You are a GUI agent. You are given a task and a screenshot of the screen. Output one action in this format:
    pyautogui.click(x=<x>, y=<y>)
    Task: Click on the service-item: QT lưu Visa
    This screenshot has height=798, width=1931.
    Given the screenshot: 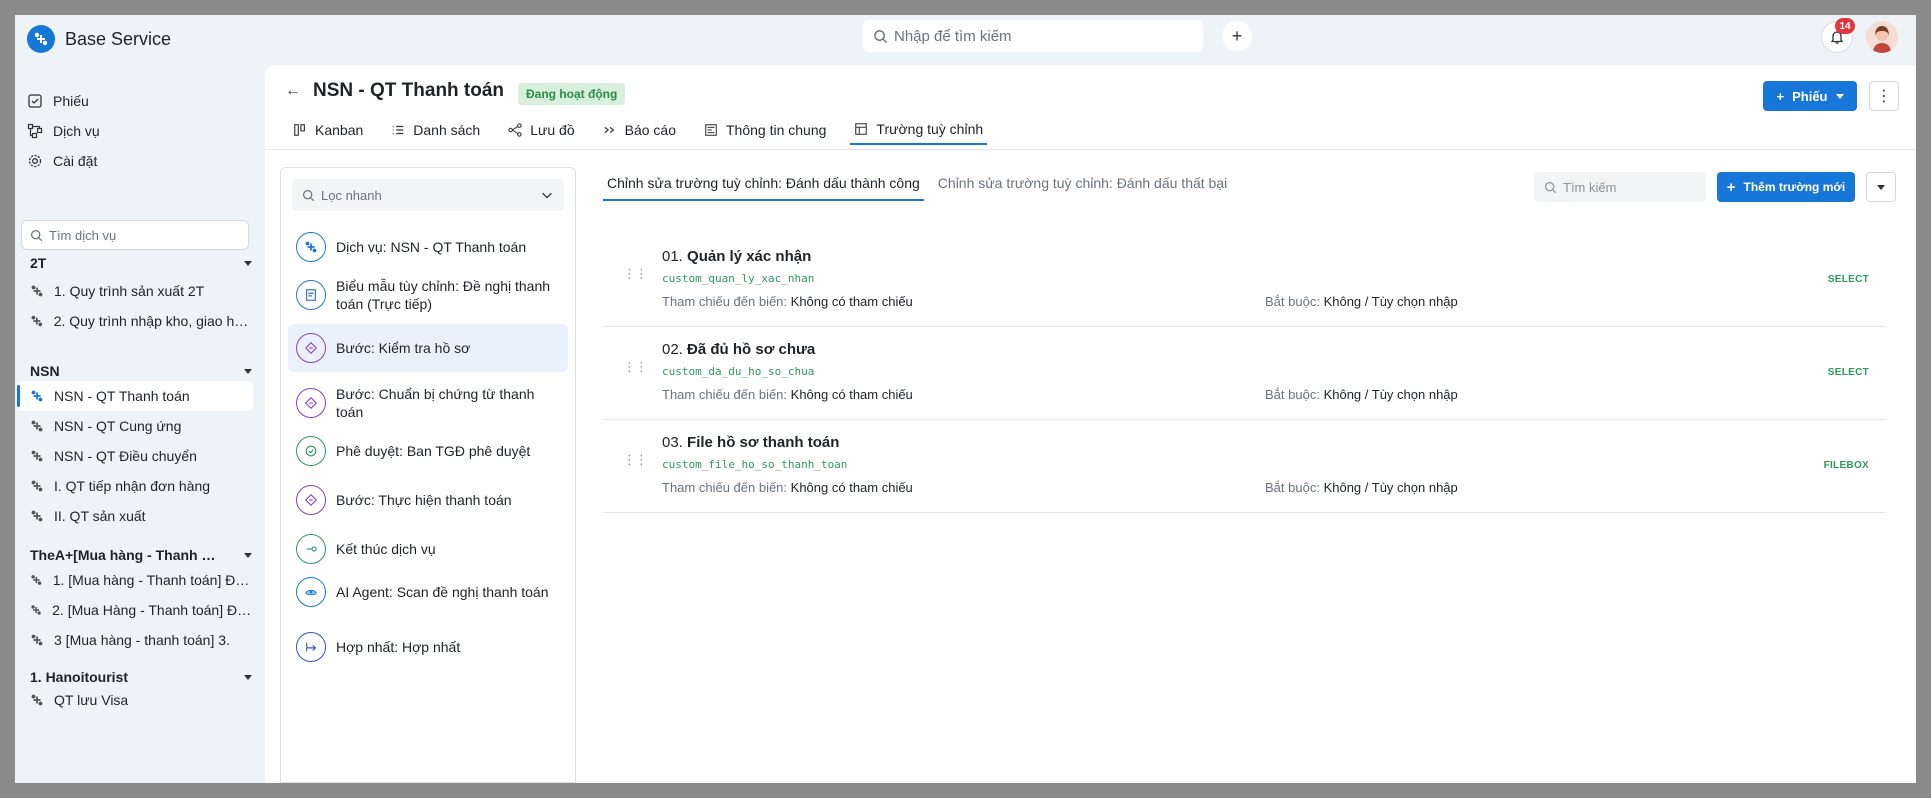 What is the action you would take?
    pyautogui.click(x=135, y=700)
    